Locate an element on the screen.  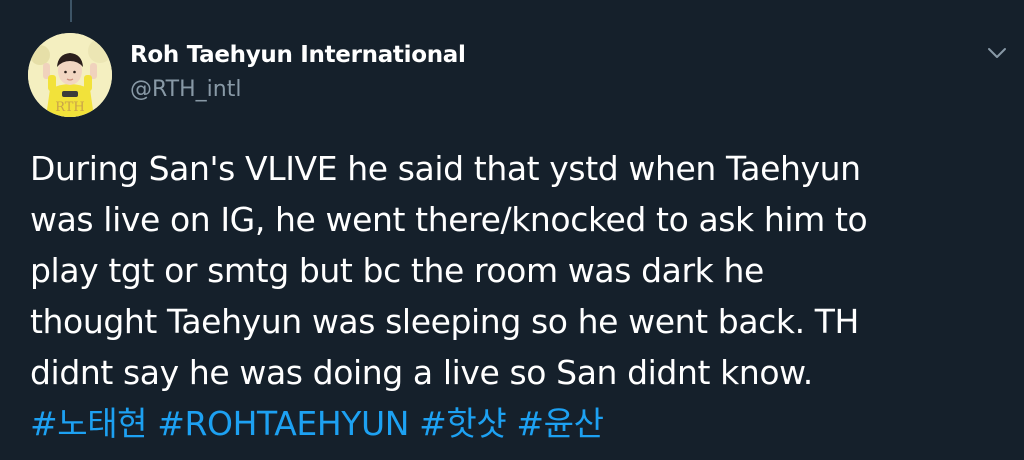
hashtag-link: #핫샷 is located at coordinates (463, 423).